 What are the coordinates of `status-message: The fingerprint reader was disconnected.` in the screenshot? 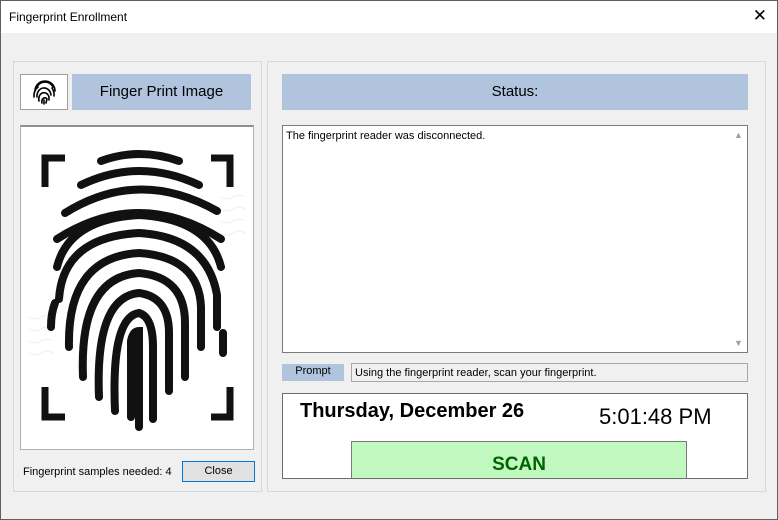 It's located at (386, 136).